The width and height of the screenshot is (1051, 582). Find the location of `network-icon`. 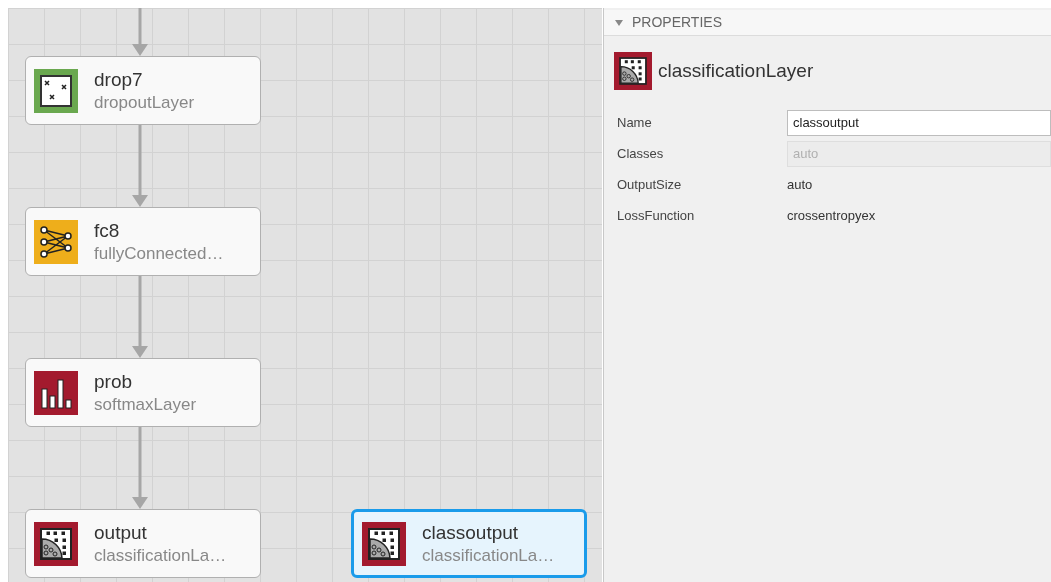

network-icon is located at coordinates (56, 241).